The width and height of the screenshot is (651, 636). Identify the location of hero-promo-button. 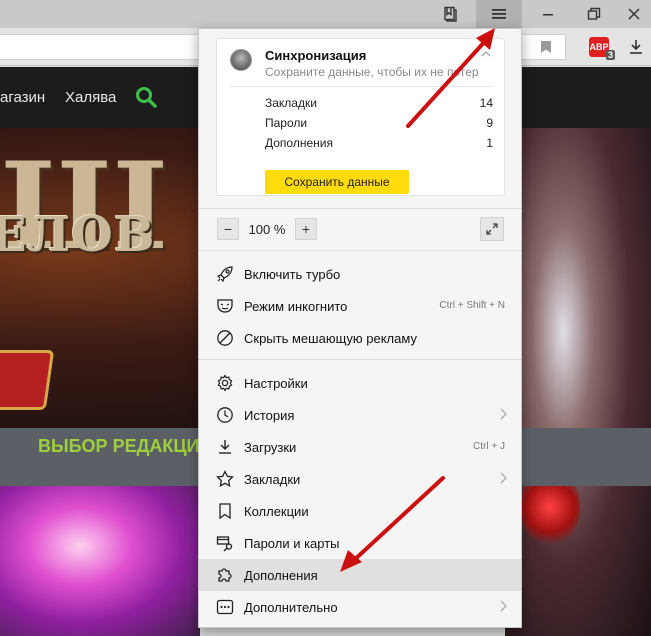
(27, 380).